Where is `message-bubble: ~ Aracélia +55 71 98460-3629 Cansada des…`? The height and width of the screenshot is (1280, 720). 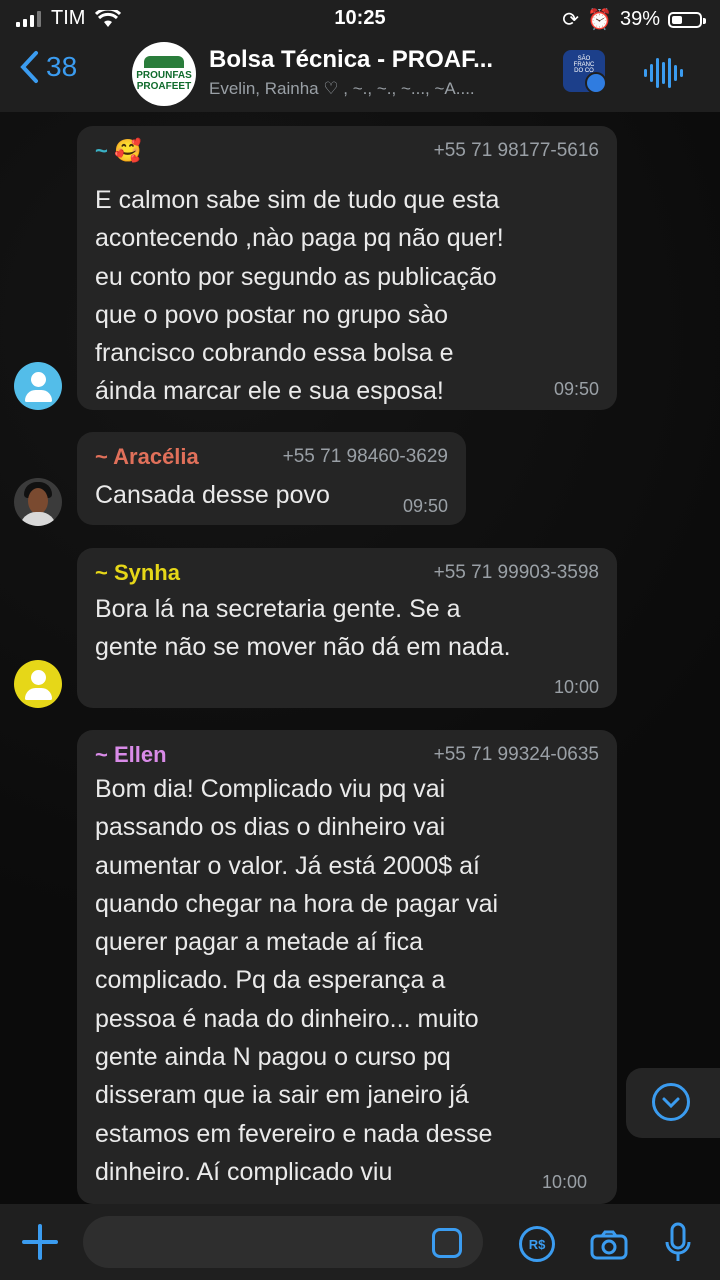
message-bubble: ~ Aracélia +55 71 98460-3629 Cansada des… is located at coordinates (271, 478).